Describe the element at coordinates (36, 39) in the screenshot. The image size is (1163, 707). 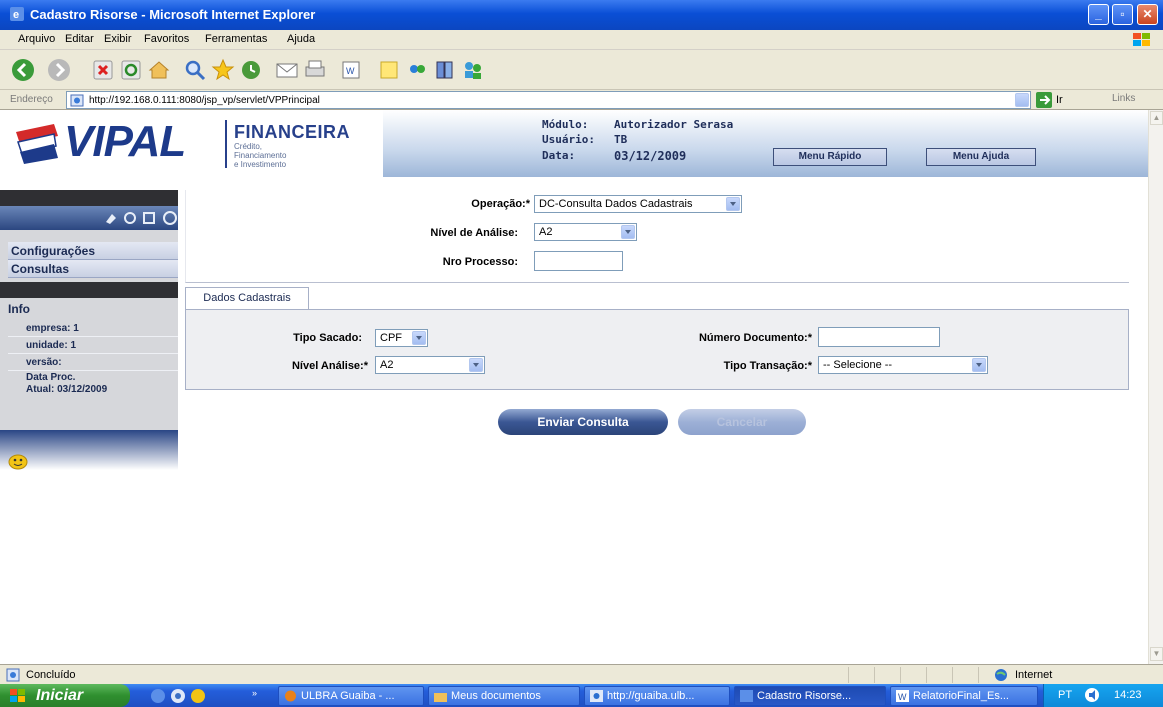
I see `menu-arquivo: Arquivo` at that location.